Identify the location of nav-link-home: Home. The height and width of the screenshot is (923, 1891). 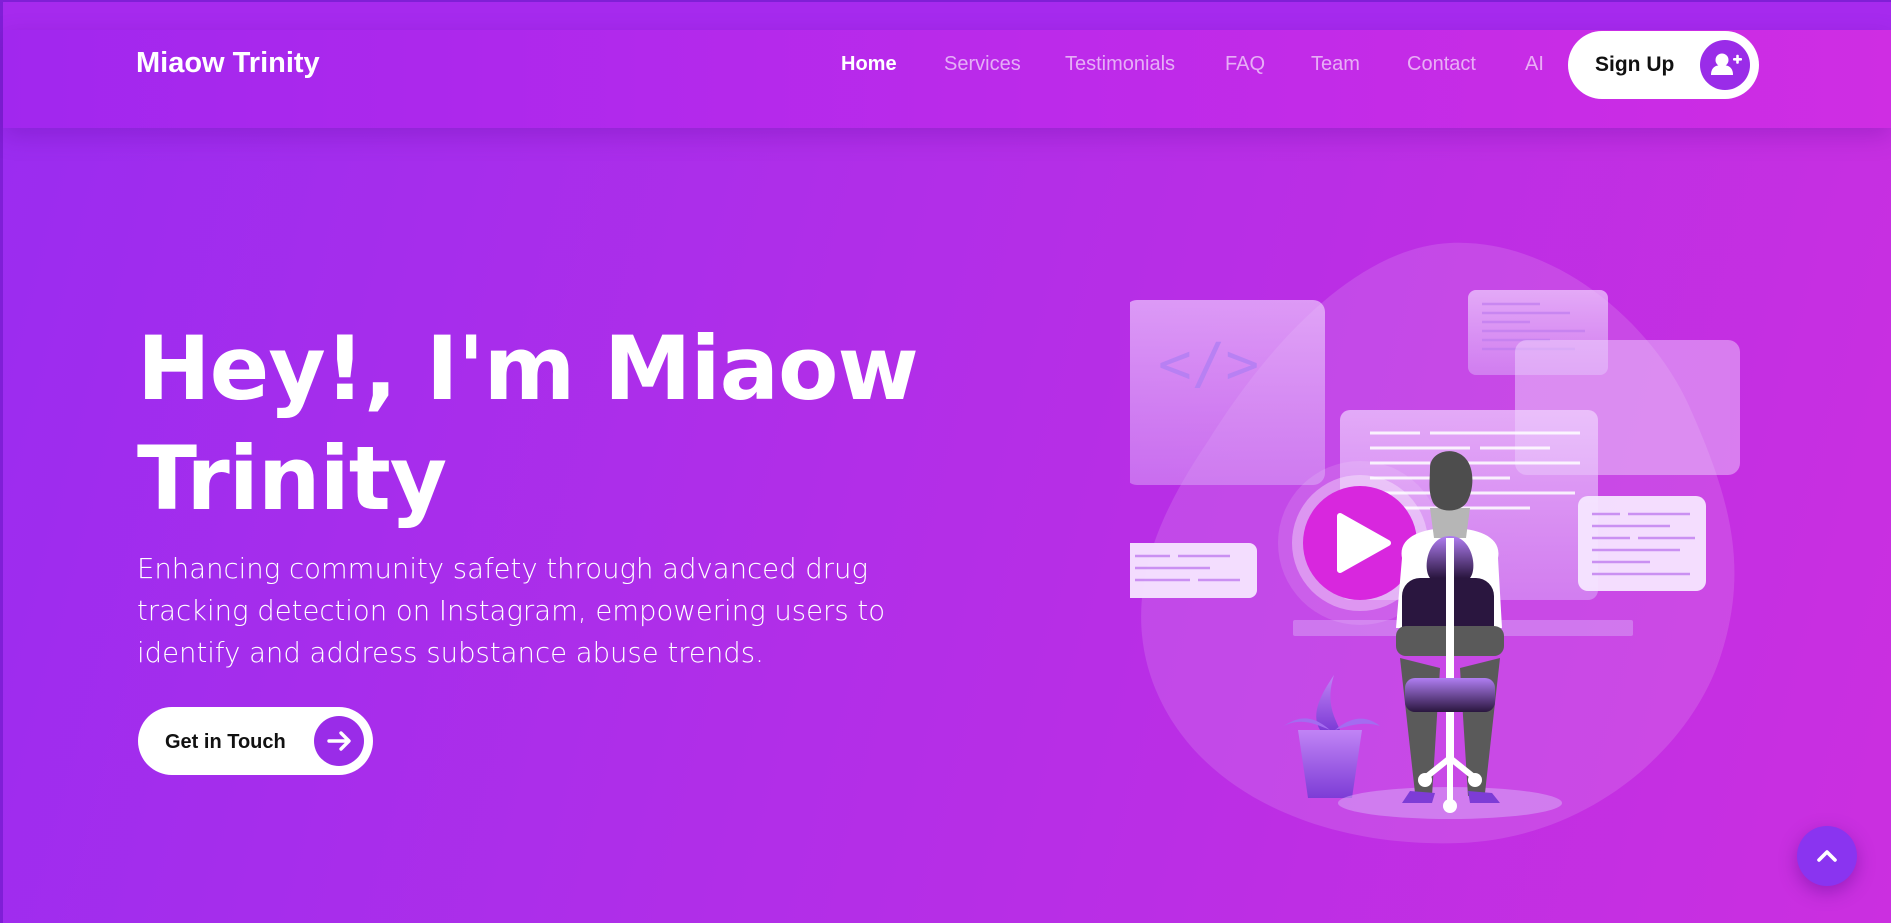
(869, 64).